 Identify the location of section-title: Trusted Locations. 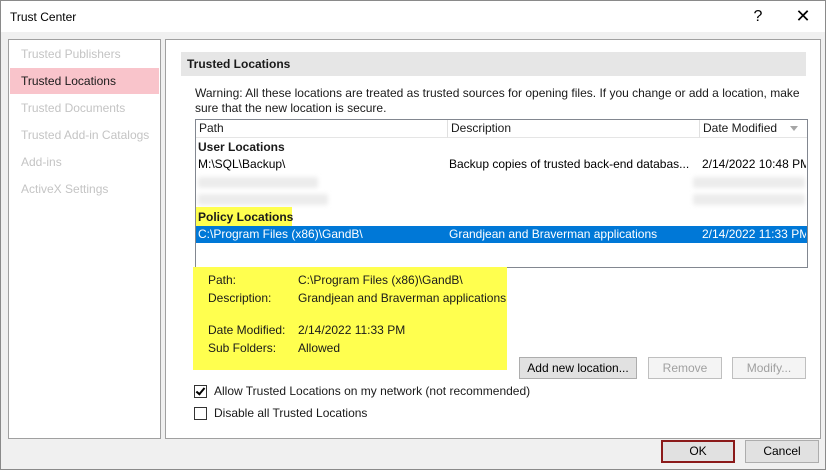
(493, 64).